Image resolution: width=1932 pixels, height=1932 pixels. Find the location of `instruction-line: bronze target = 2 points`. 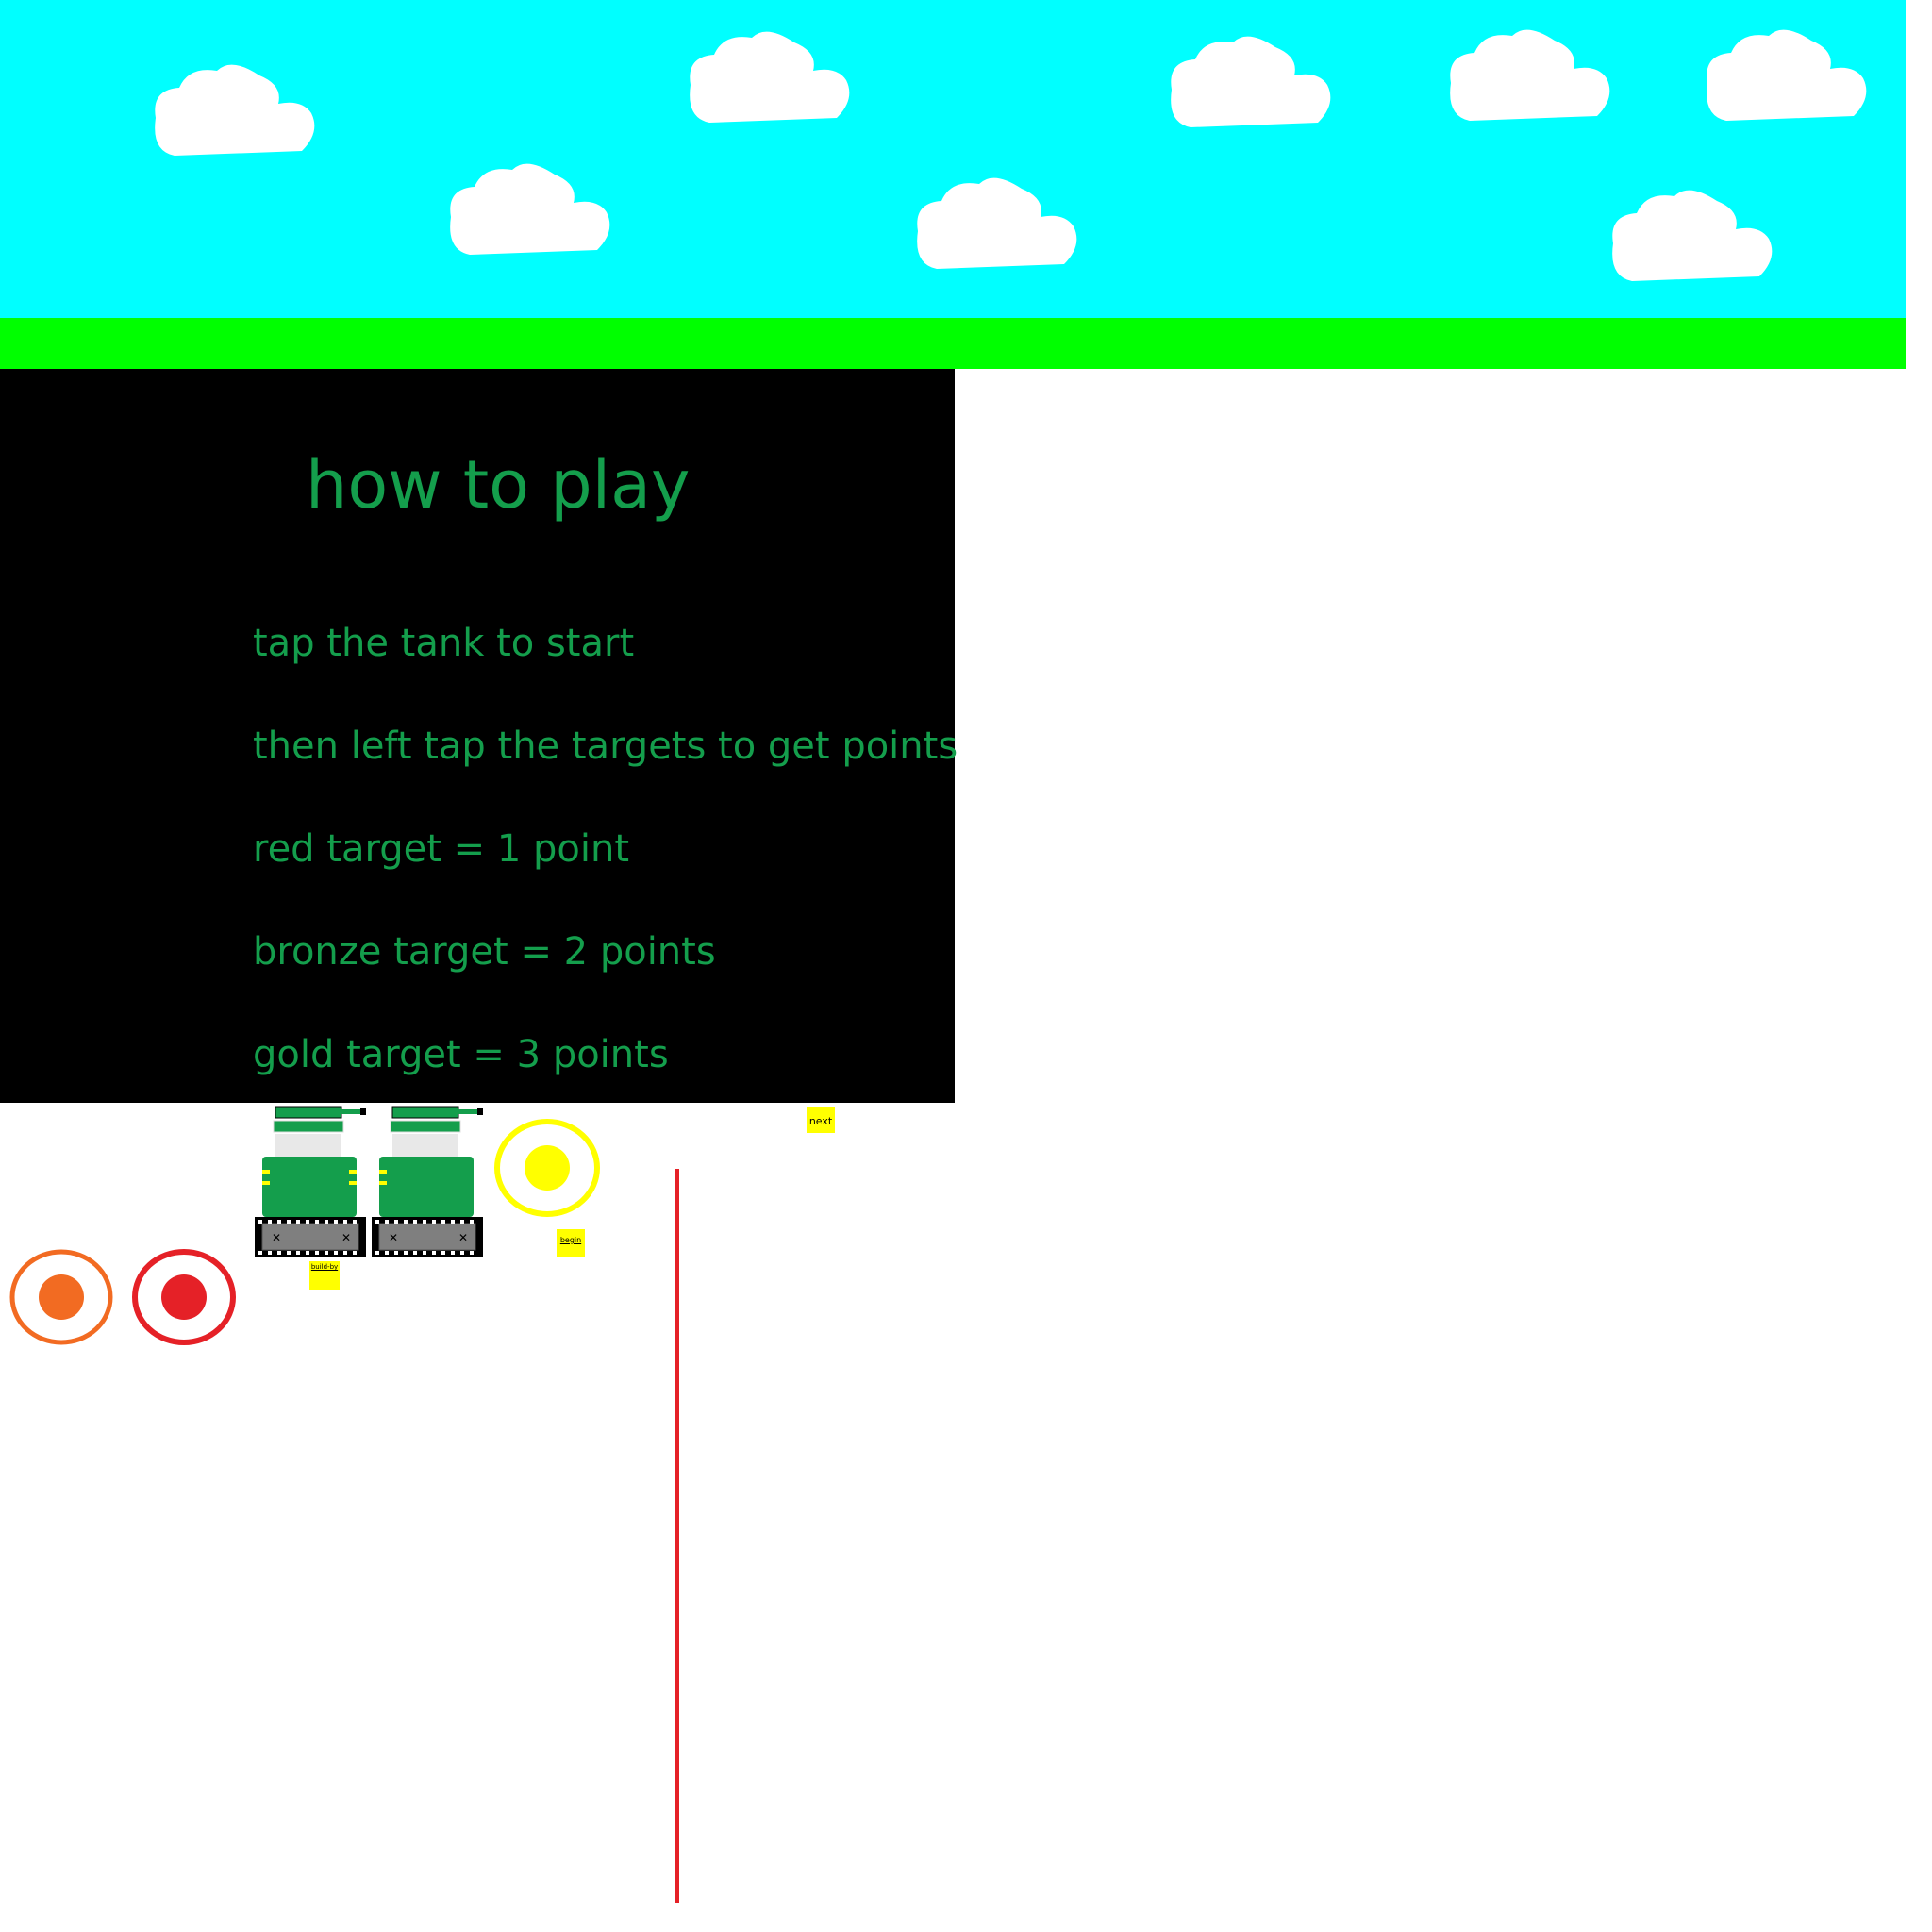

instruction-line: bronze target = 2 points is located at coordinates (485, 952).